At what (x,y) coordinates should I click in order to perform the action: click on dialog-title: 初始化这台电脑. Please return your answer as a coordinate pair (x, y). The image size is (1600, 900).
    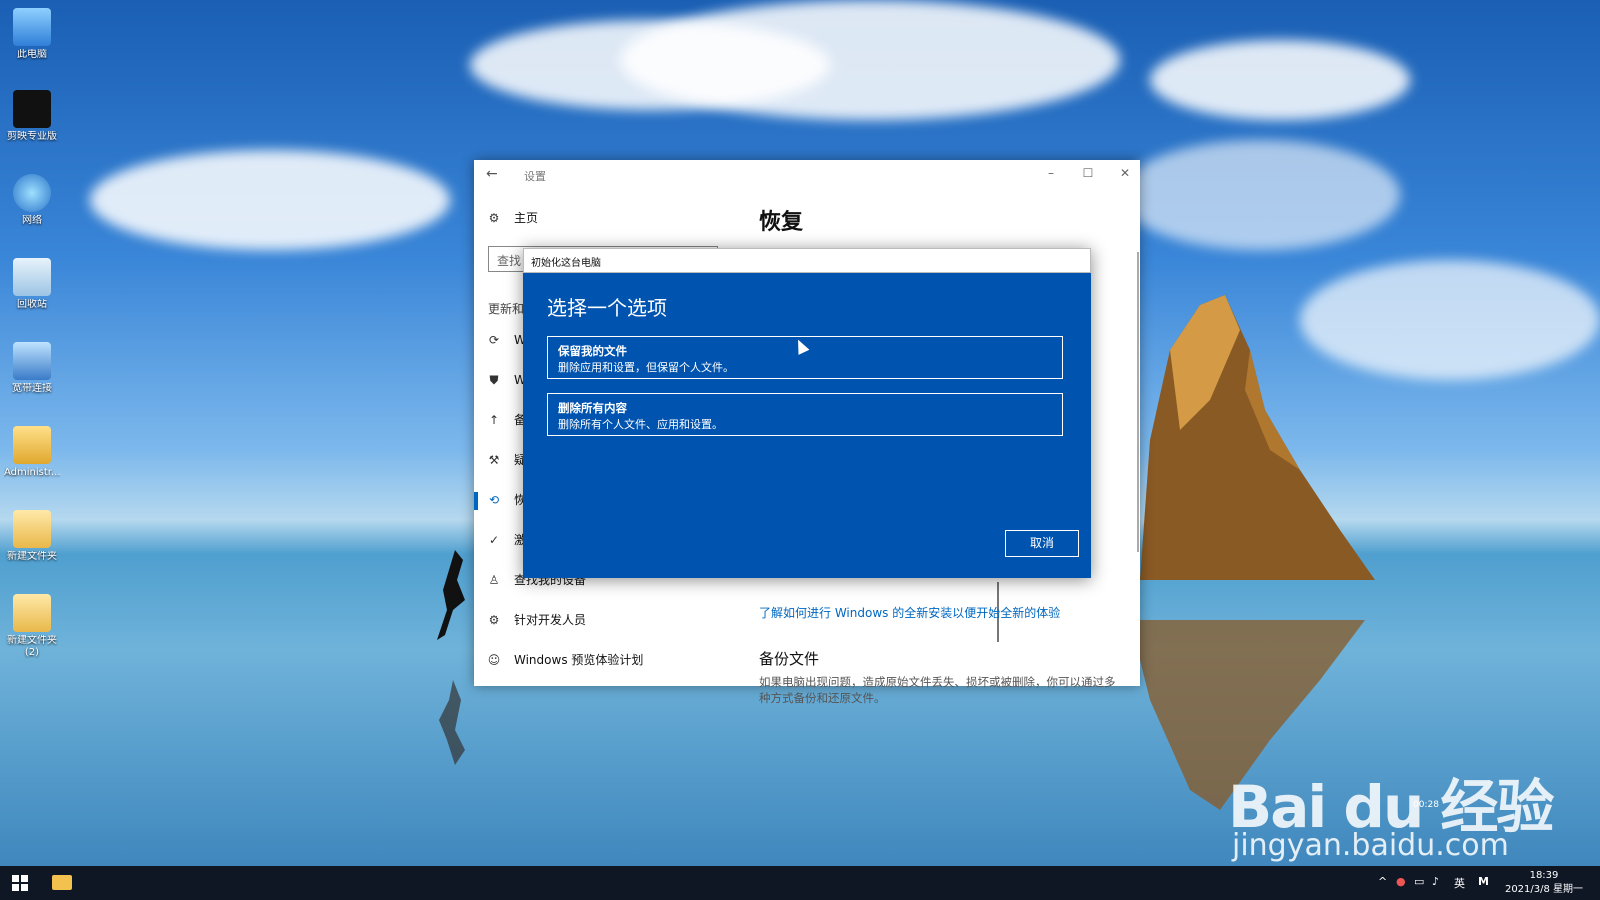
    Looking at the image, I should click on (566, 263).